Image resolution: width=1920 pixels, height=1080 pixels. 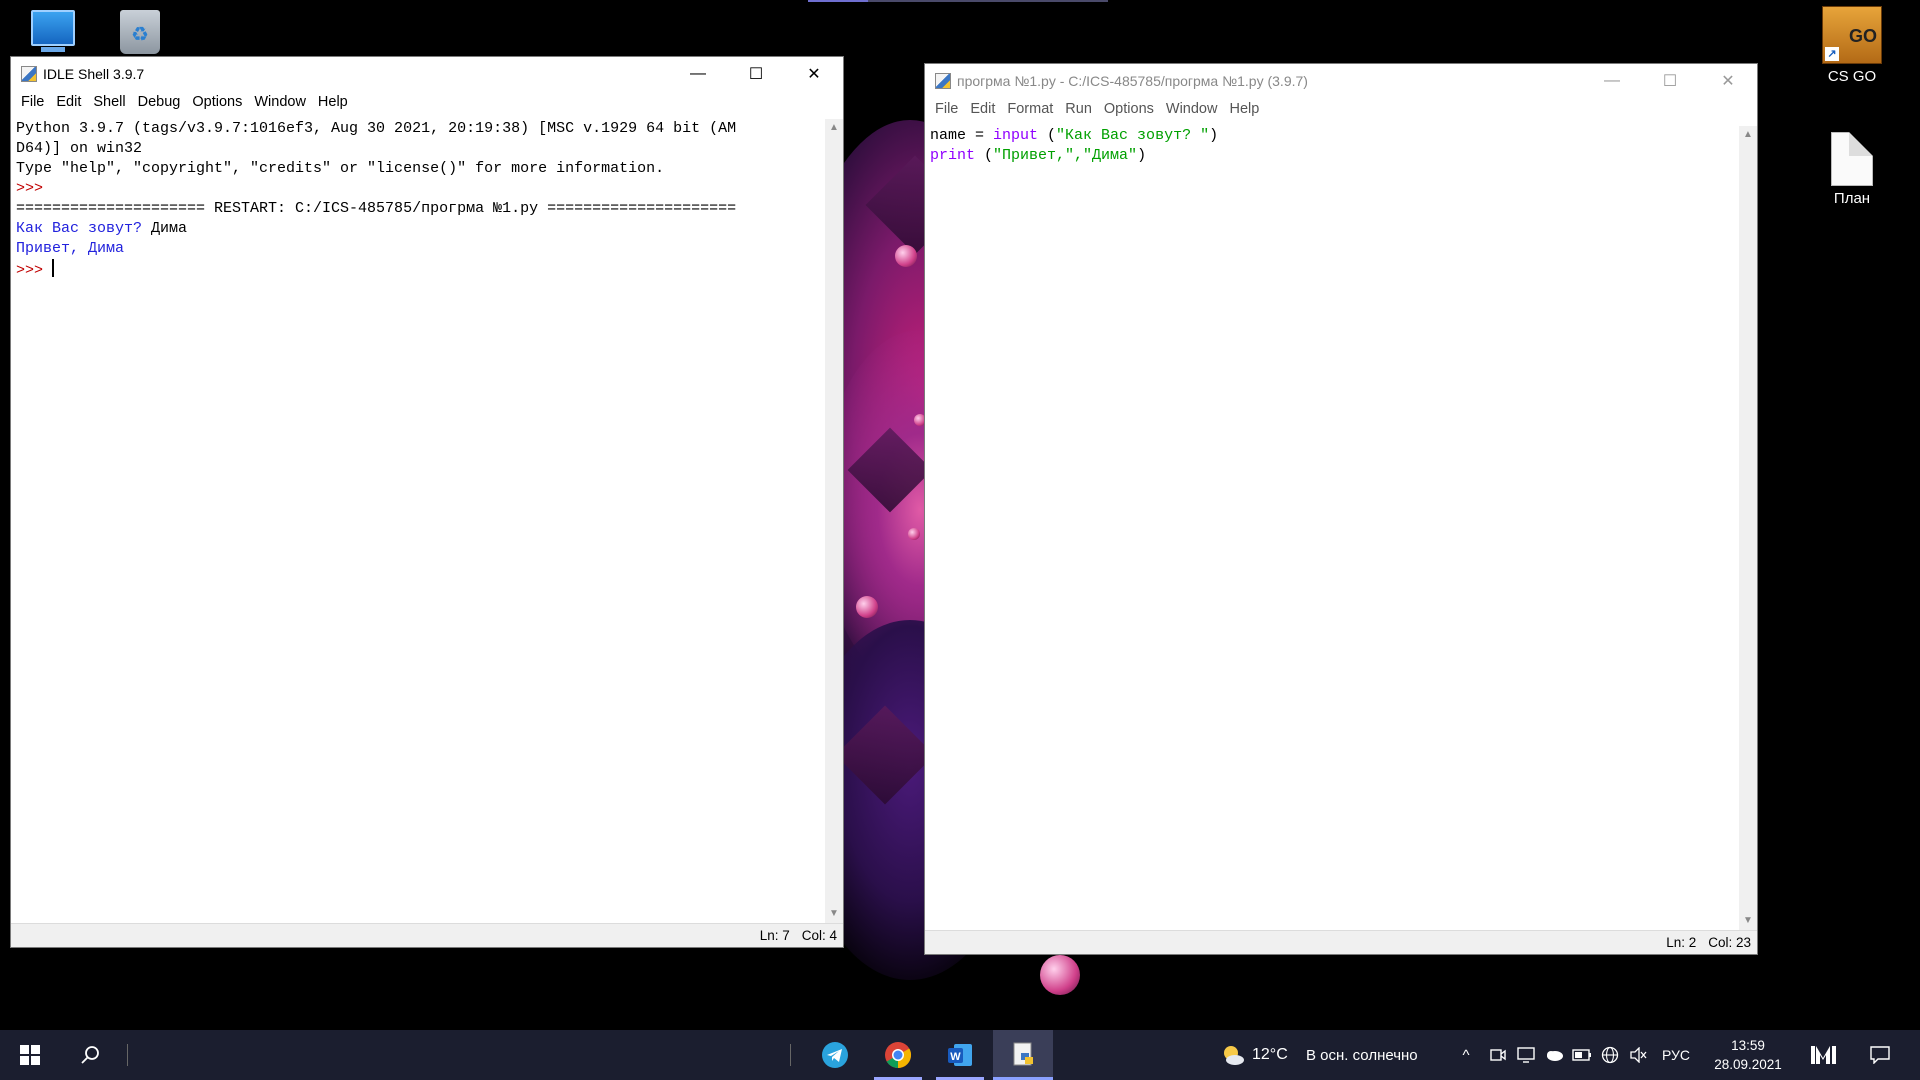 What do you see at coordinates (1832, 54) in the screenshot?
I see `shortcut-arrow-icon: ↗` at bounding box center [1832, 54].